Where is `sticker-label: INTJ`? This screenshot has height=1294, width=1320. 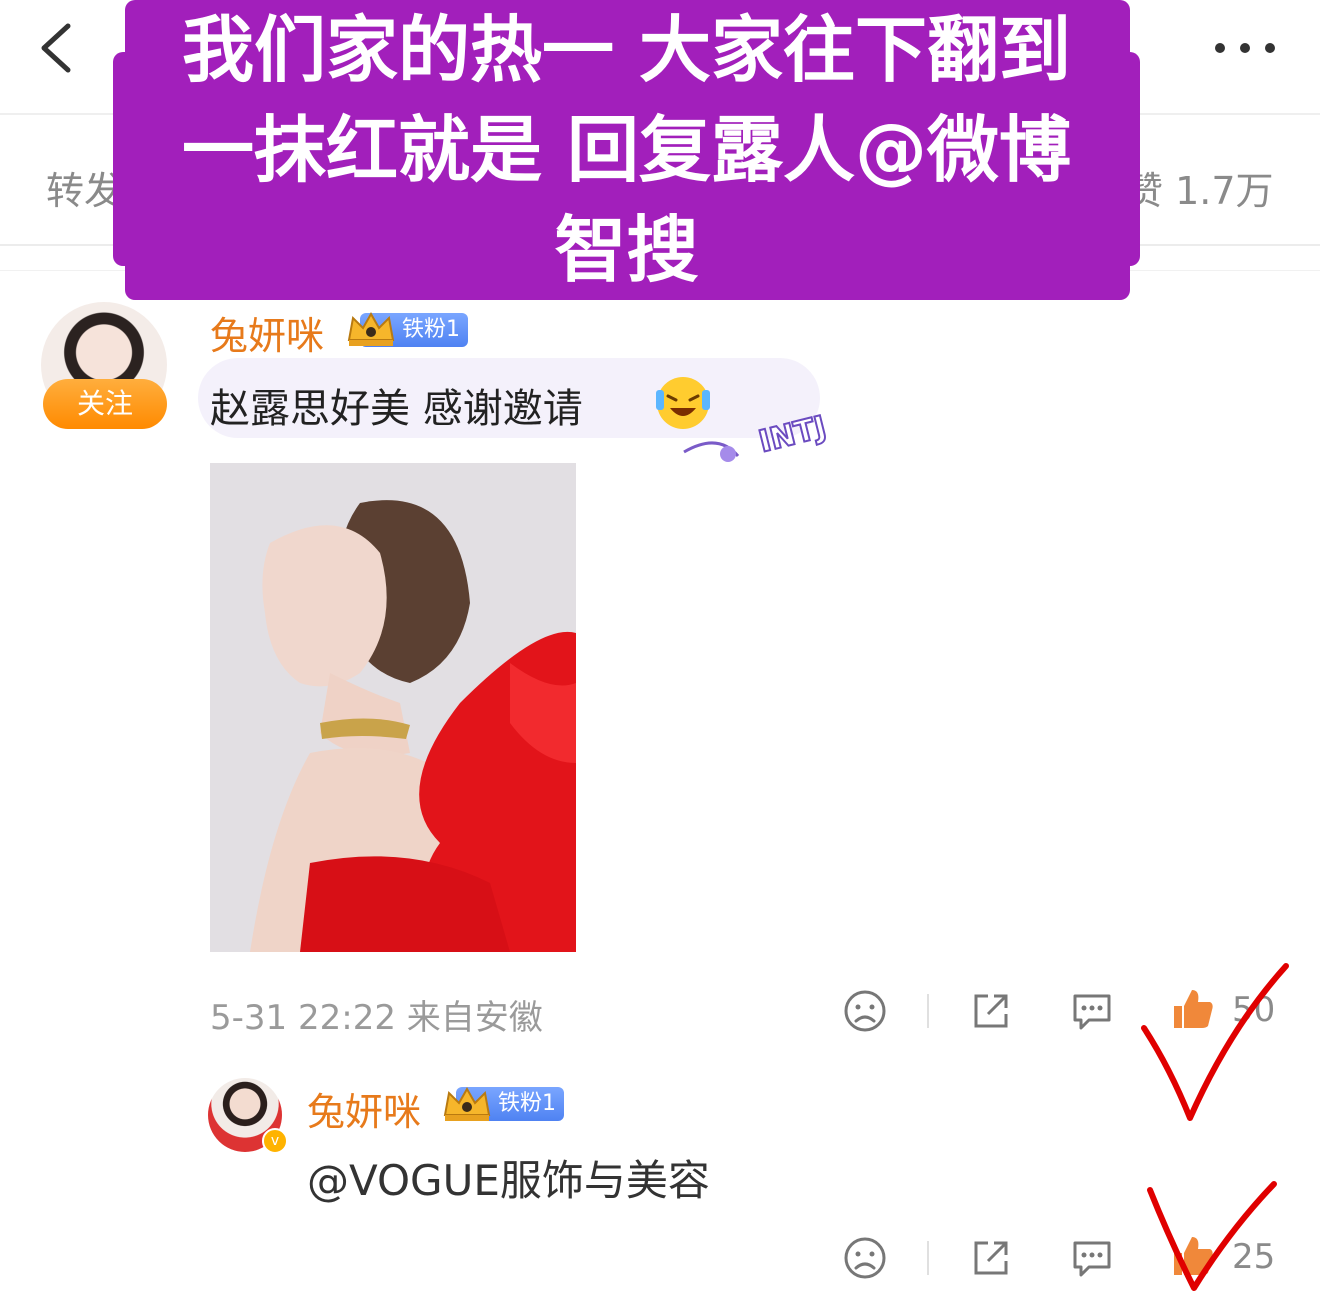 sticker-label: INTJ is located at coordinates (792, 435).